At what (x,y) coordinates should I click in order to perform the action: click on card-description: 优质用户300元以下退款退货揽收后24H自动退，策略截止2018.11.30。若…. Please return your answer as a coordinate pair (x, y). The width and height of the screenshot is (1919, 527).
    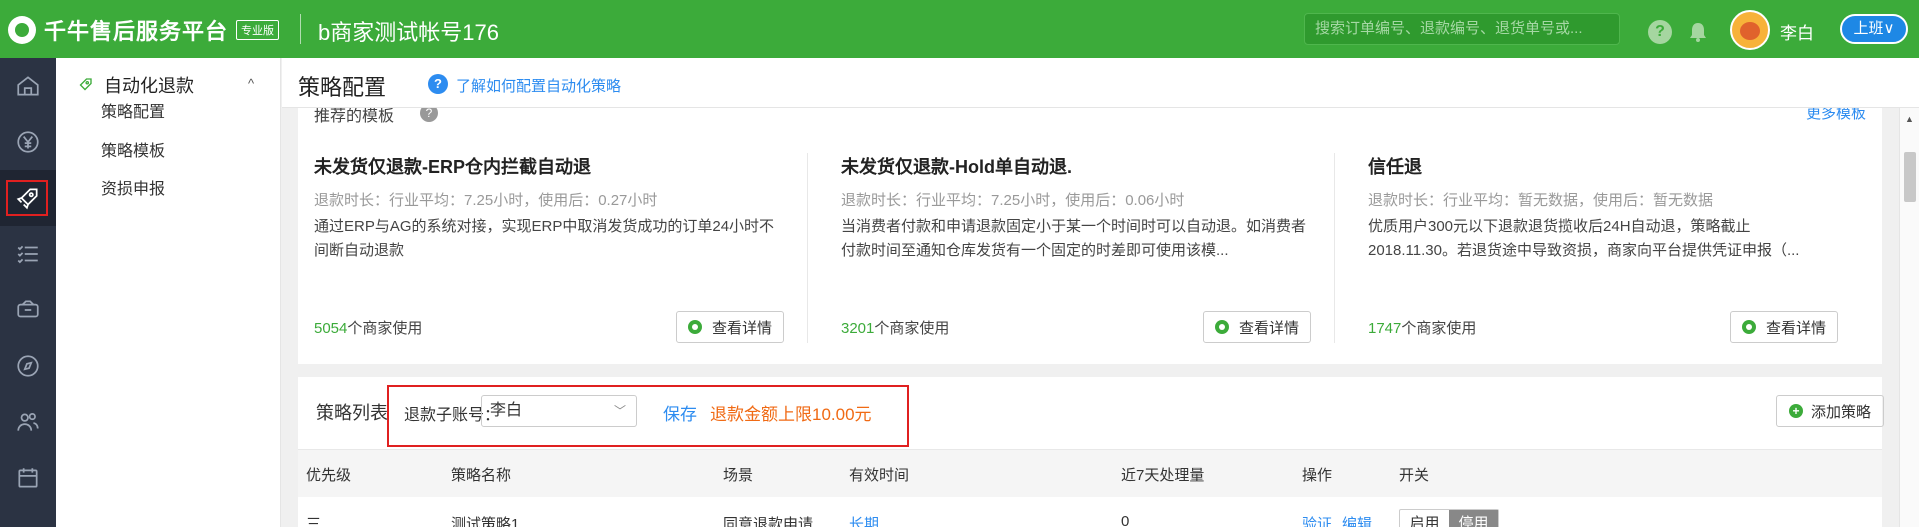
    Looking at the image, I should click on (1584, 238).